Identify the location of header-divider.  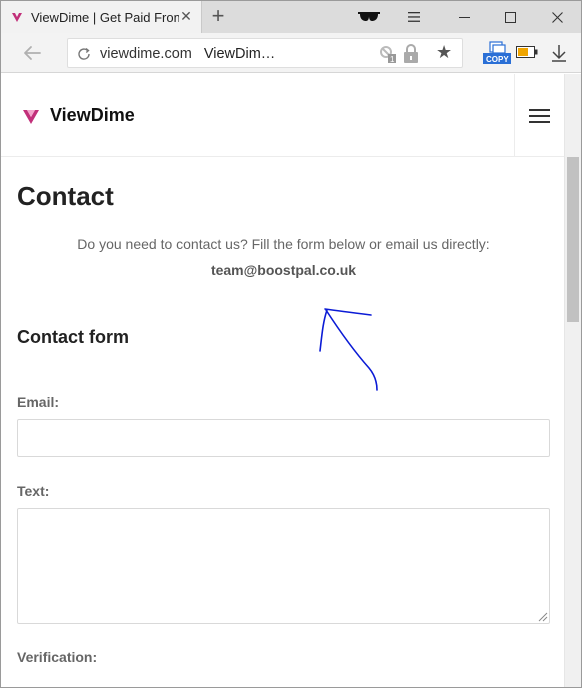
(514, 115).